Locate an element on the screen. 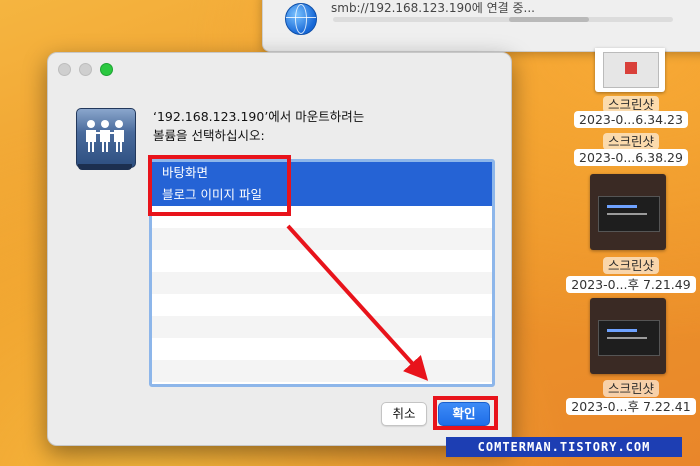 The image size is (700, 466). dialog-message: ‘192.168.123.190’에서 마운트하려는 볼륨을 선택하십시오: is located at coordinates (258, 126).